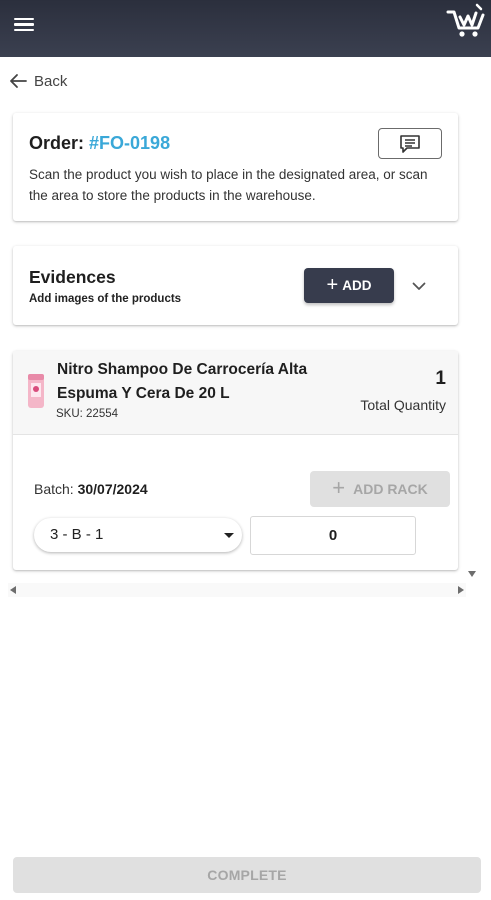 The width and height of the screenshot is (491, 900). I want to click on rack-selected-value: 3 - B - 1, so click(77, 534).